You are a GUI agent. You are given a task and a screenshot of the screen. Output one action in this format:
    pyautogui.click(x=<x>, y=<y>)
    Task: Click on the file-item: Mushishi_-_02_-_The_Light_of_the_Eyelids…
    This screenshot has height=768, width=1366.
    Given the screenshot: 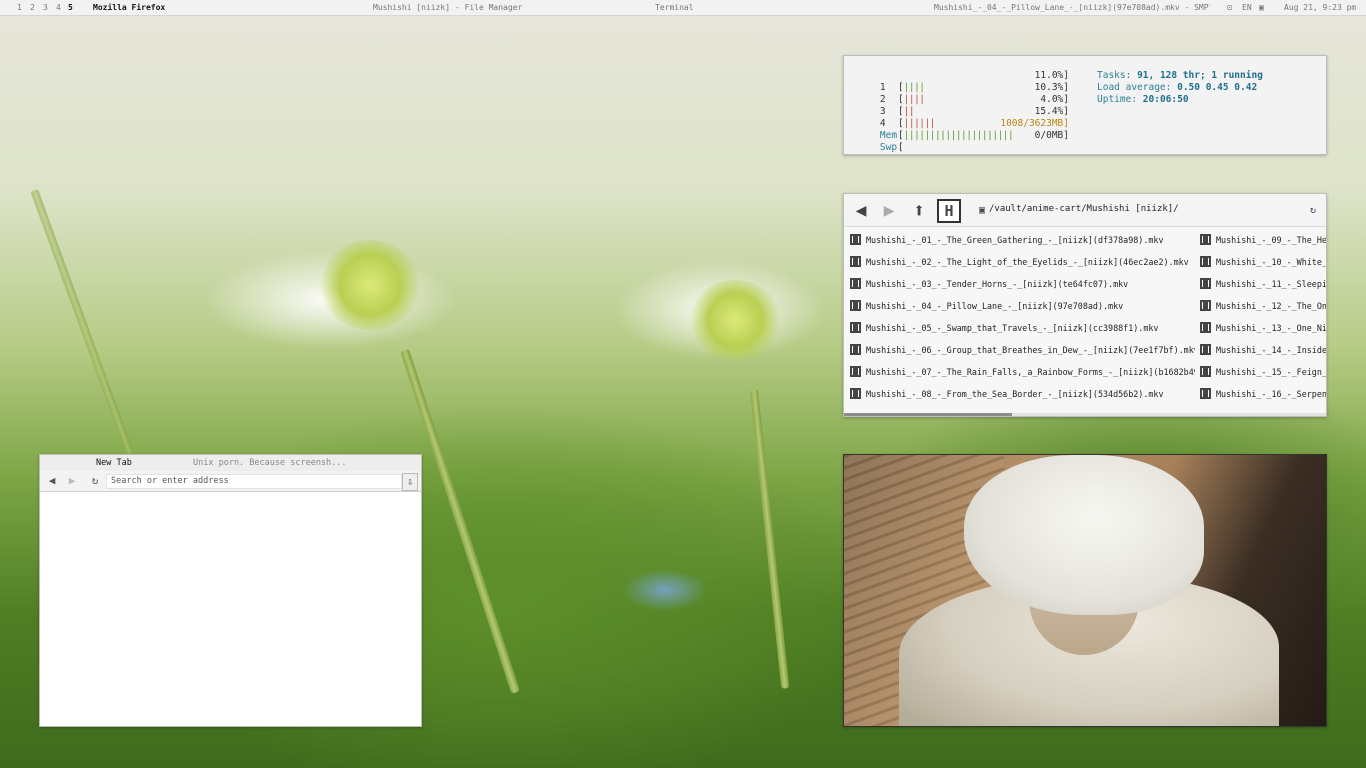 What is the action you would take?
    pyautogui.click(x=1022, y=262)
    